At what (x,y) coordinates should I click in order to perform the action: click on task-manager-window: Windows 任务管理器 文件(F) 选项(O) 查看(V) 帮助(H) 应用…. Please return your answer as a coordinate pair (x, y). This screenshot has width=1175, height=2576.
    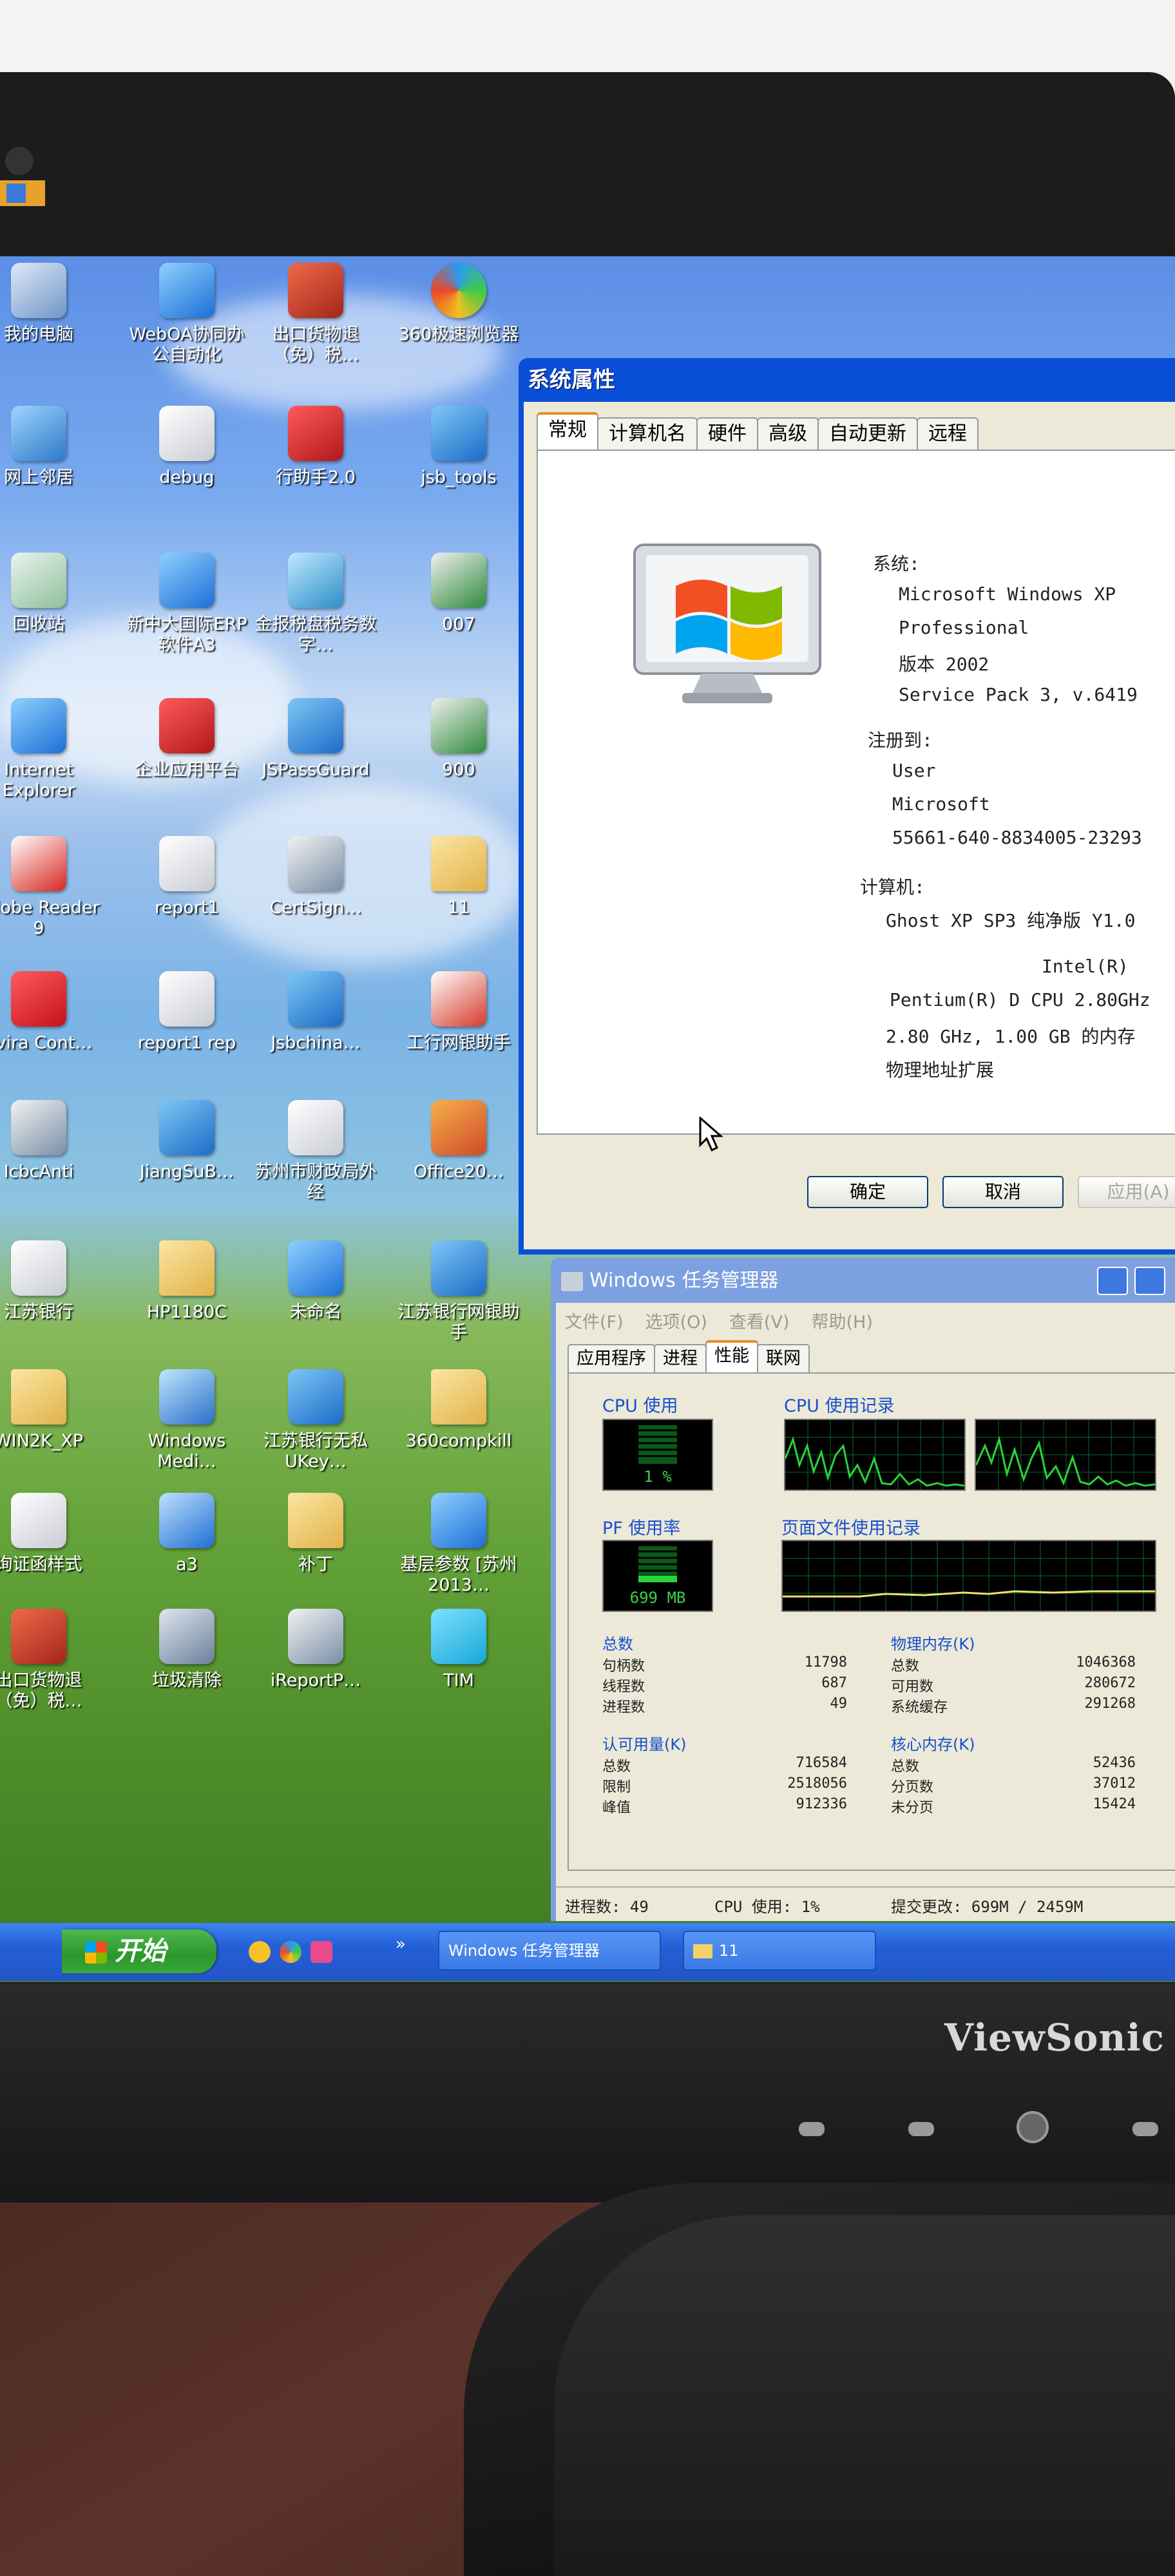
    Looking at the image, I should click on (863, 1589).